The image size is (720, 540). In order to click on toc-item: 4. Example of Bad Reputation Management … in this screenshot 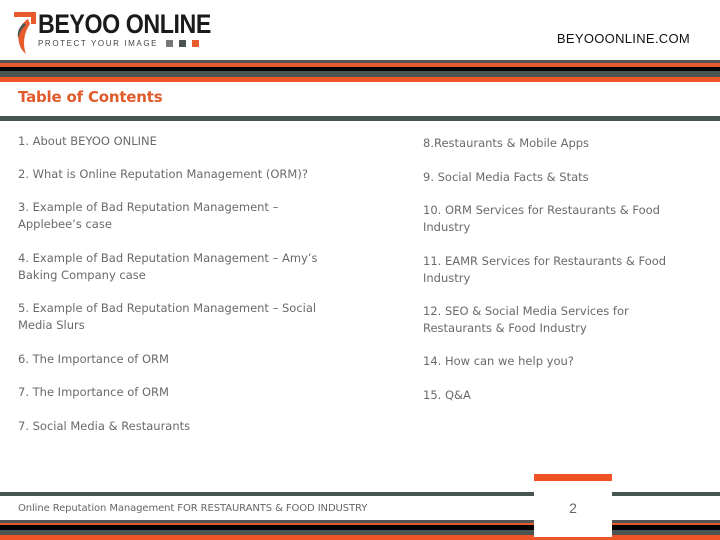, I will do `click(173, 267)`.